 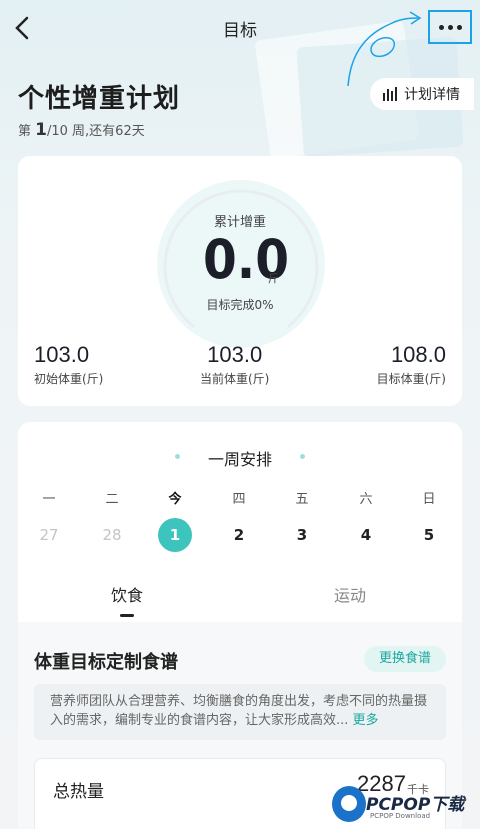 I want to click on tab-indicator, so click(x=127, y=615).